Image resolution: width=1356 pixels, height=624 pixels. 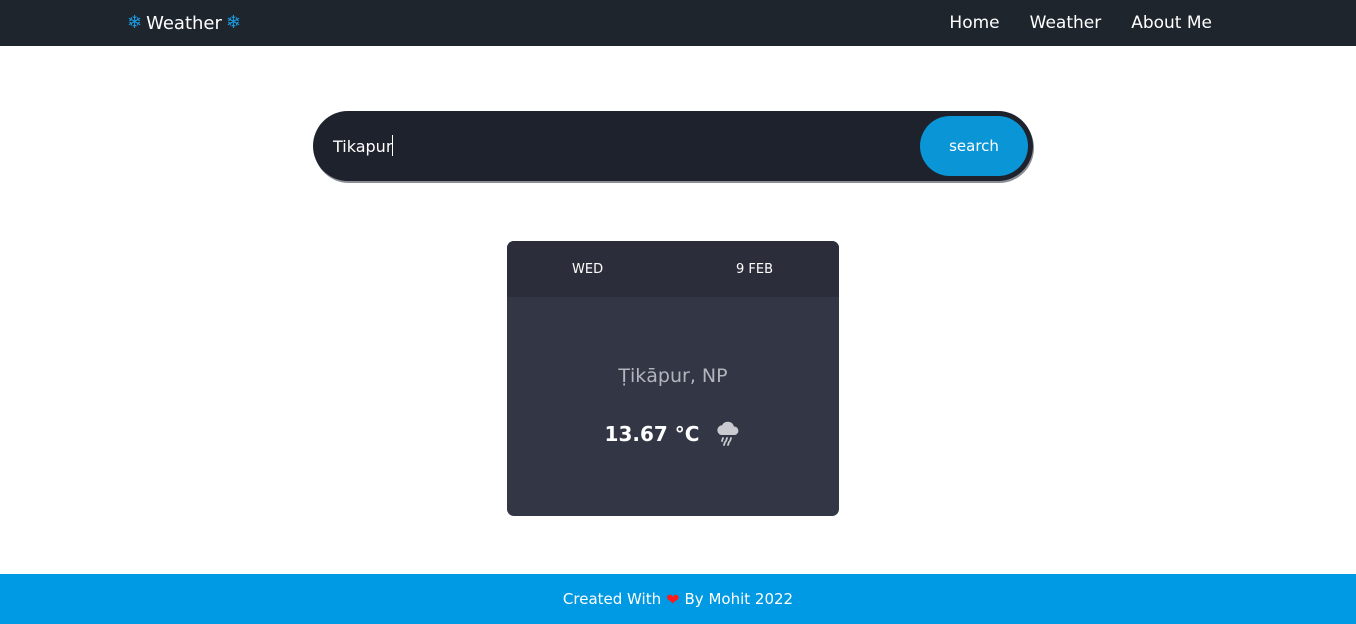 What do you see at coordinates (673, 599) in the screenshot?
I see `heart-icon: ❤` at bounding box center [673, 599].